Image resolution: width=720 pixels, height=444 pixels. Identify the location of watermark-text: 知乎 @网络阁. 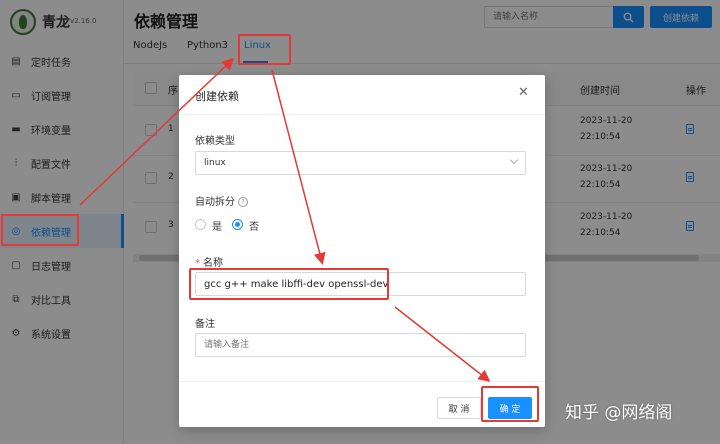
(619, 413).